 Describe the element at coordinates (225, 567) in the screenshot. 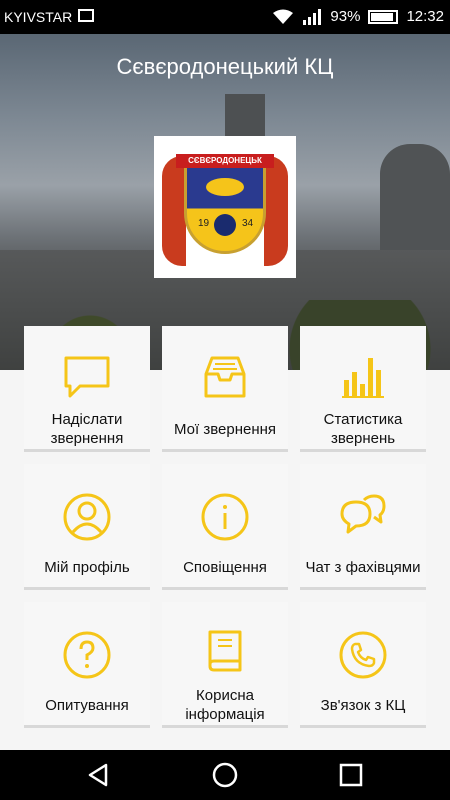

I see `tile-label: Сповіщення` at that location.